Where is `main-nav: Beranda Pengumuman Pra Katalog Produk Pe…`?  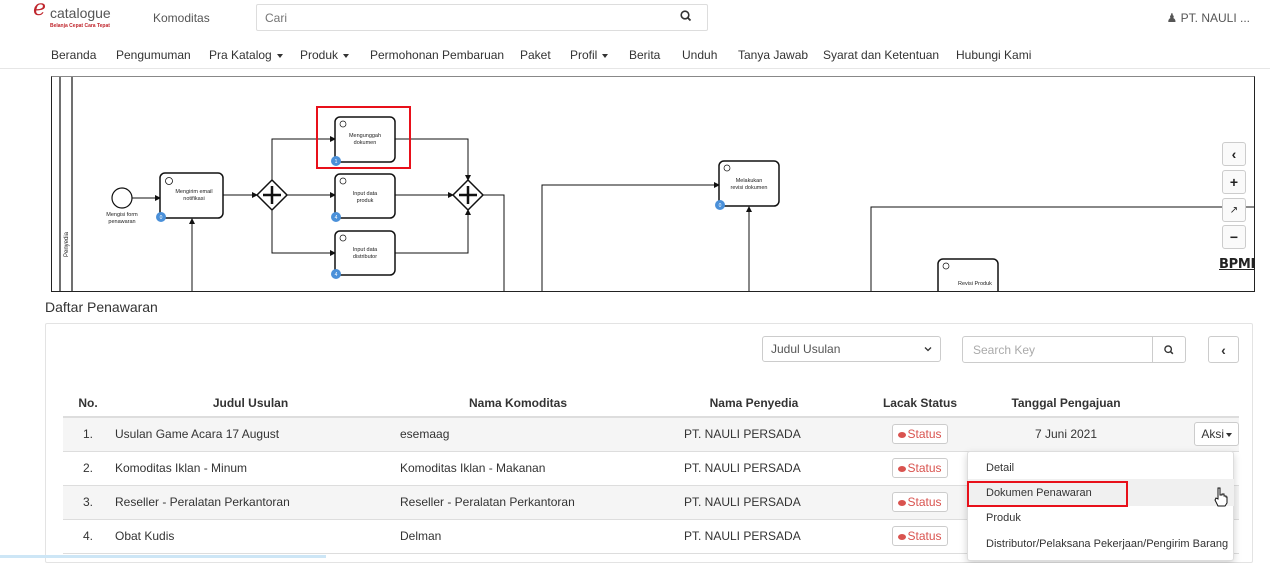 main-nav: Beranda Pengumuman Pra Katalog Produk Pe… is located at coordinates (635, 56).